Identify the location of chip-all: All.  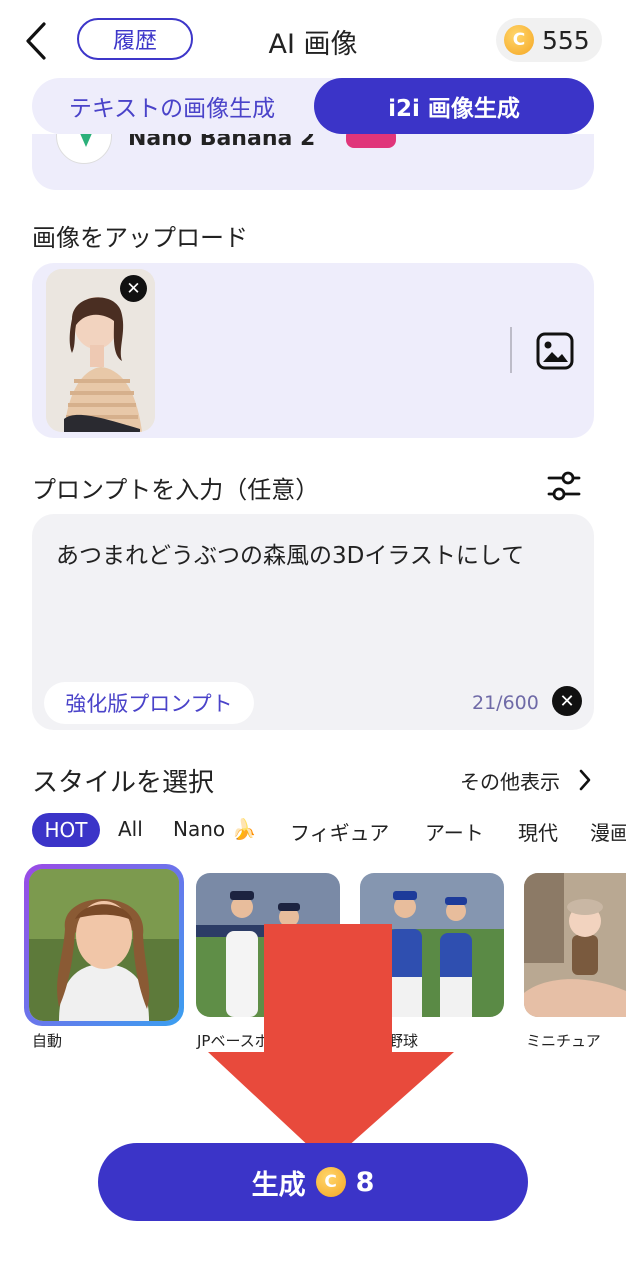
(130, 829).